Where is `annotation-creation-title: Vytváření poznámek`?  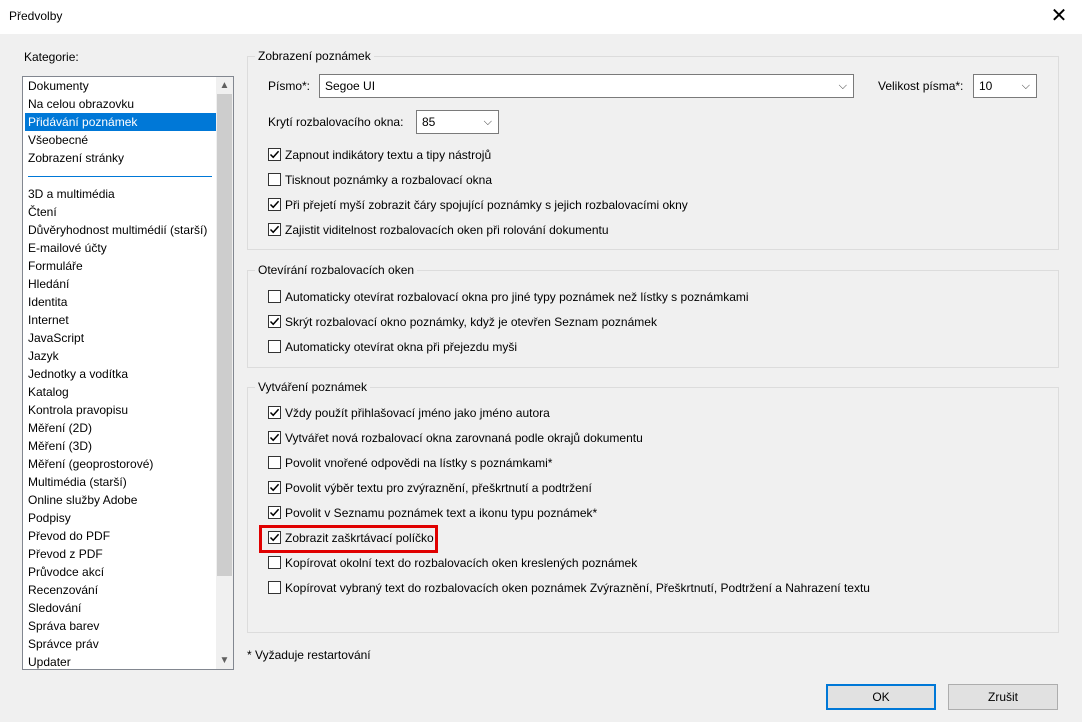 annotation-creation-title: Vytváření poznámek is located at coordinates (312, 387).